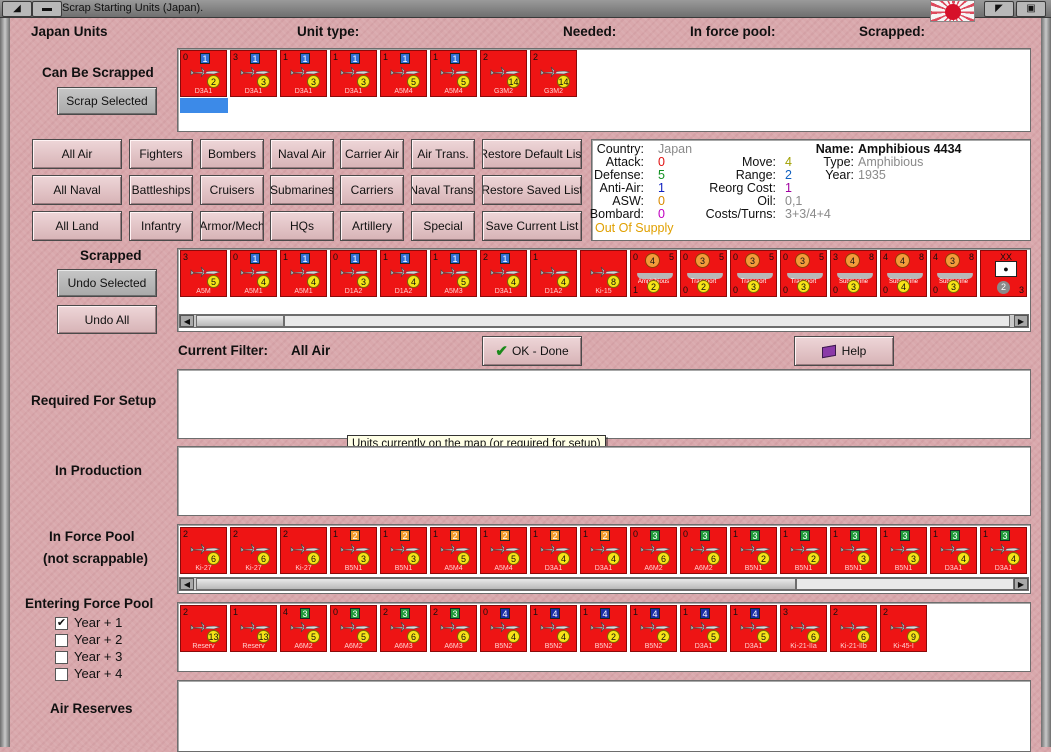 Image resolution: width=1051 pixels, height=752 pixels. What do you see at coordinates (503, 73) in the screenshot?
I see `air-unit-counter: 2 14 G3M2` at bounding box center [503, 73].